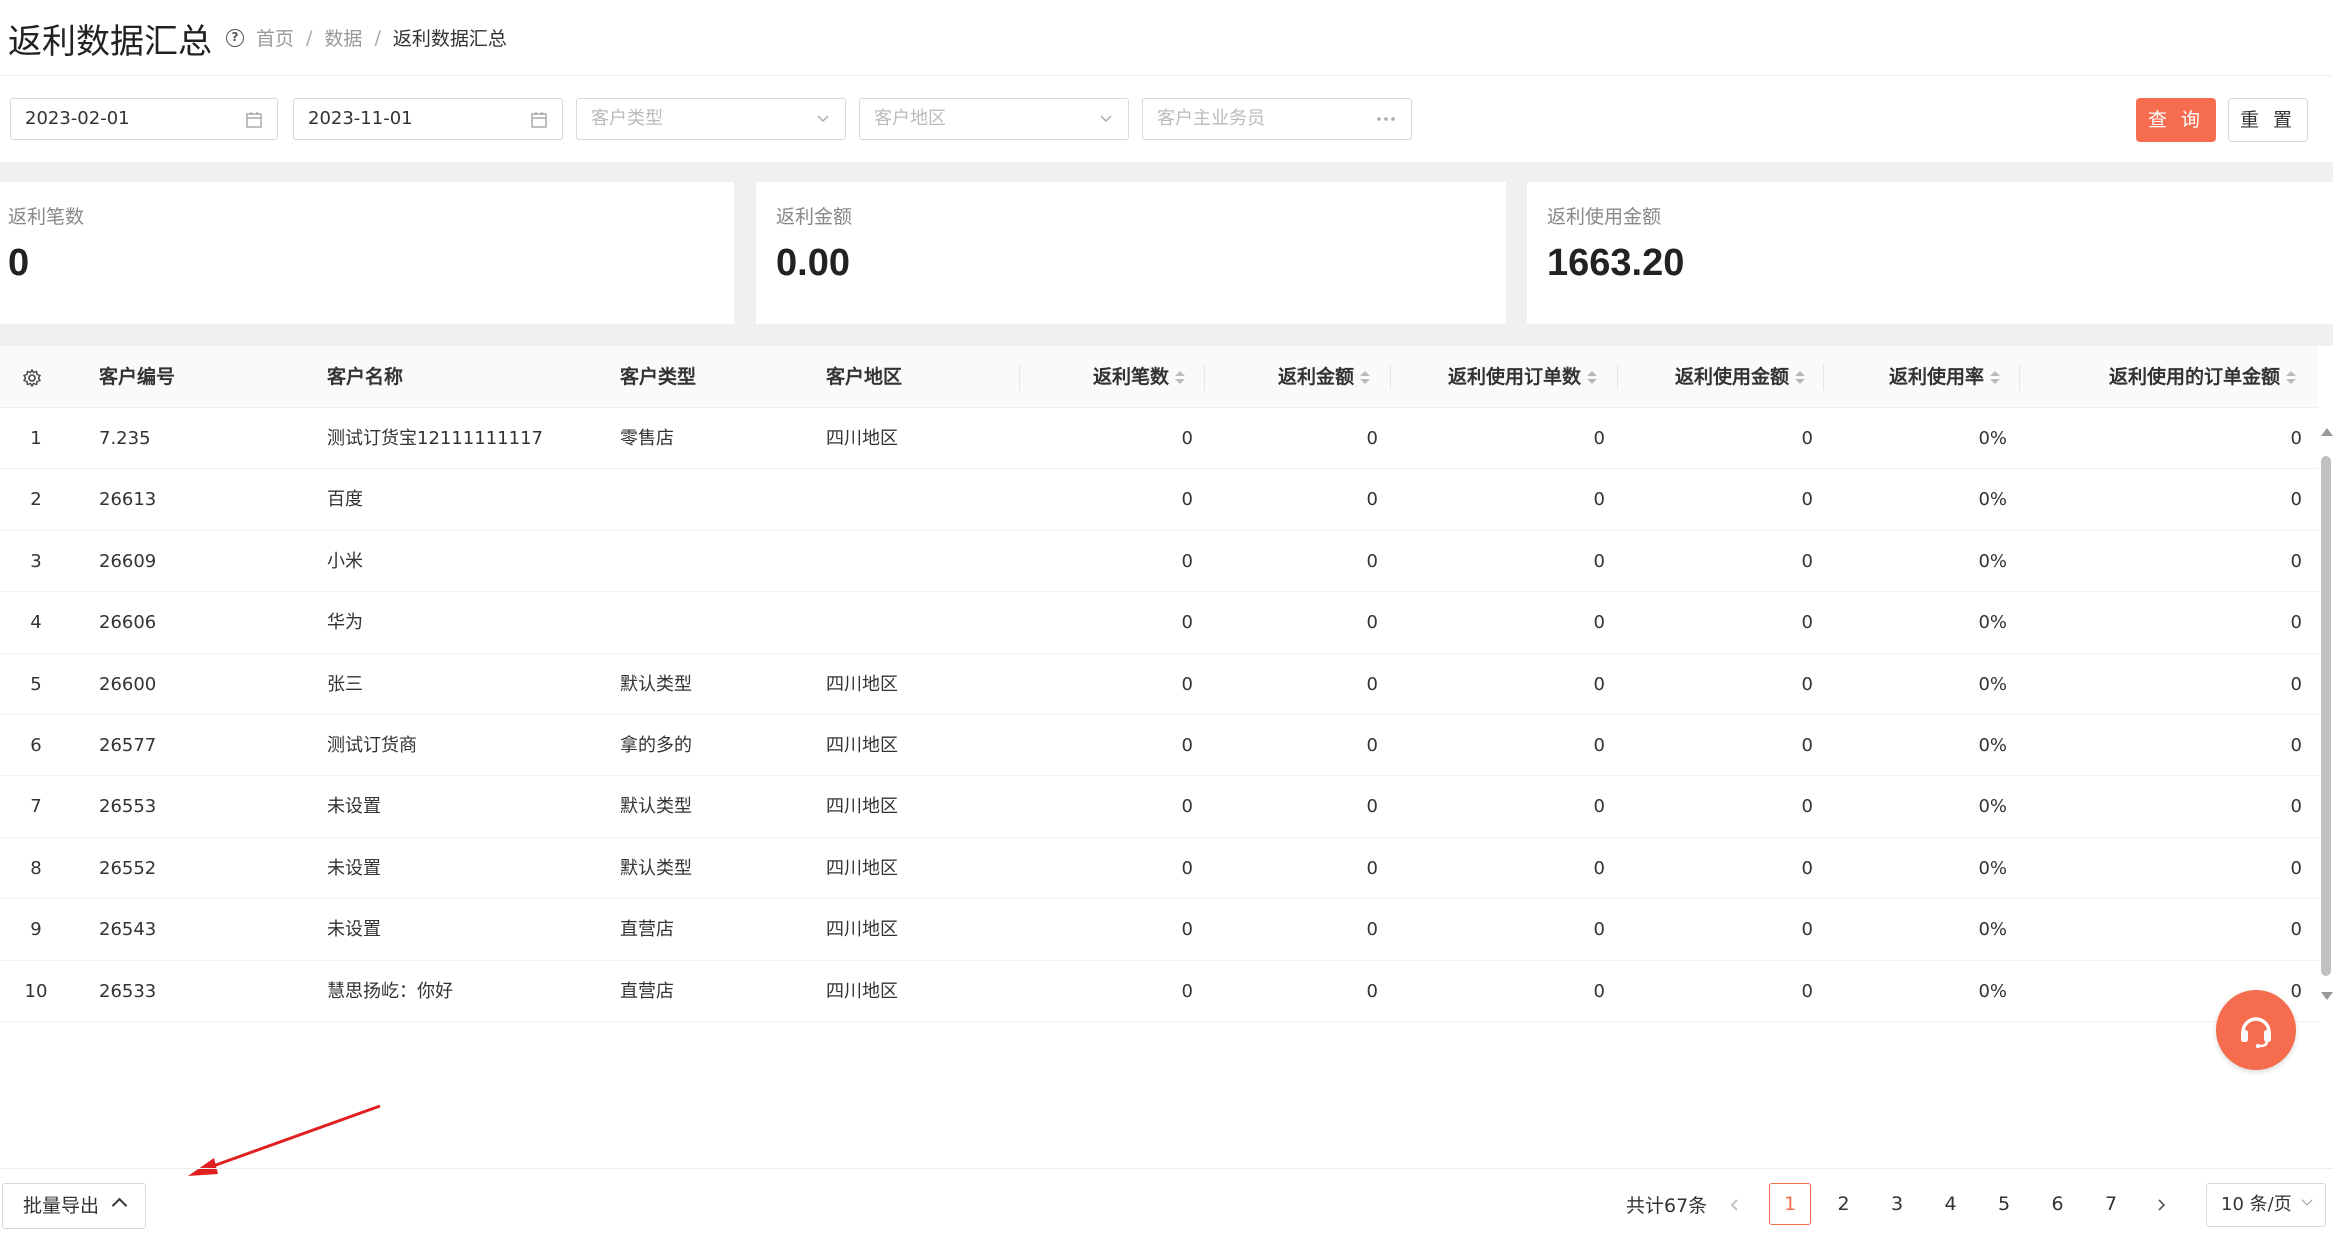  What do you see at coordinates (1159, 991) in the screenshot?
I see `table-row: 10 26533 慧思扬屹：你好 直营店 四川地区 0 0 0 0 0% 0` at bounding box center [1159, 991].